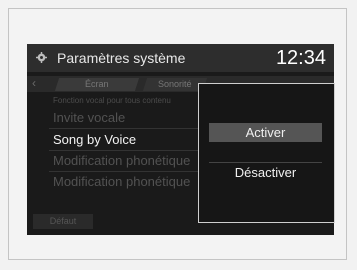 Image resolution: width=357 pixels, height=270 pixels. Describe the element at coordinates (89, 117) in the screenshot. I see `list-item-voice-prompt: Invite vocale` at that location.